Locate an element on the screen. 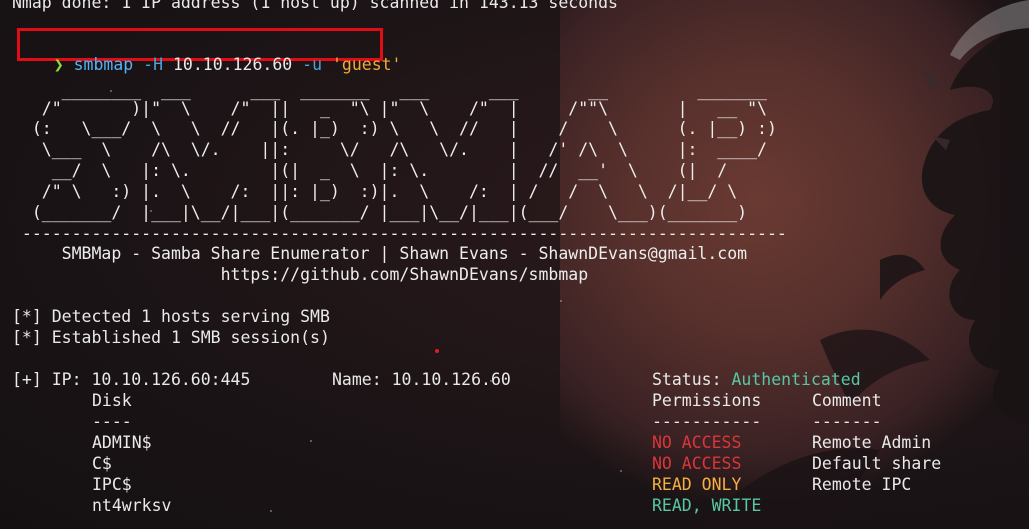 The width and height of the screenshot is (1029, 529). status-value: Authenticated is located at coordinates (796, 379).